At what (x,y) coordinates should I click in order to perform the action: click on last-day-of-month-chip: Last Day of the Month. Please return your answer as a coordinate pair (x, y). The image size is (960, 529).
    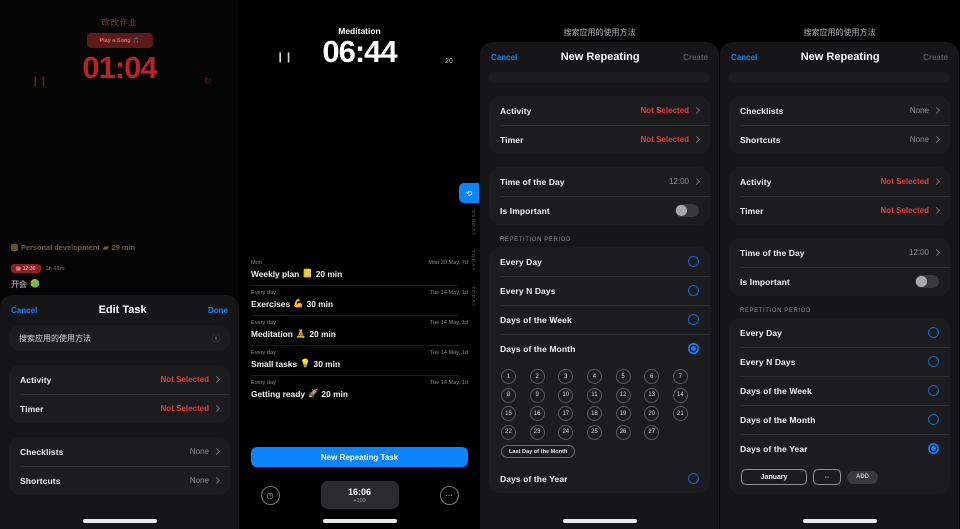
    Looking at the image, I should click on (538, 451).